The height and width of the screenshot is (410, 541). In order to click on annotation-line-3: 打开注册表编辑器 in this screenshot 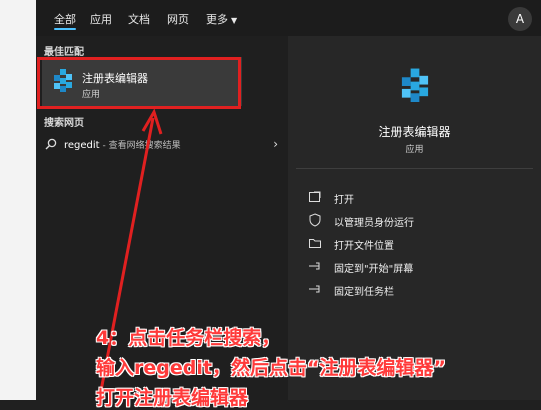, I will do `click(172, 398)`.